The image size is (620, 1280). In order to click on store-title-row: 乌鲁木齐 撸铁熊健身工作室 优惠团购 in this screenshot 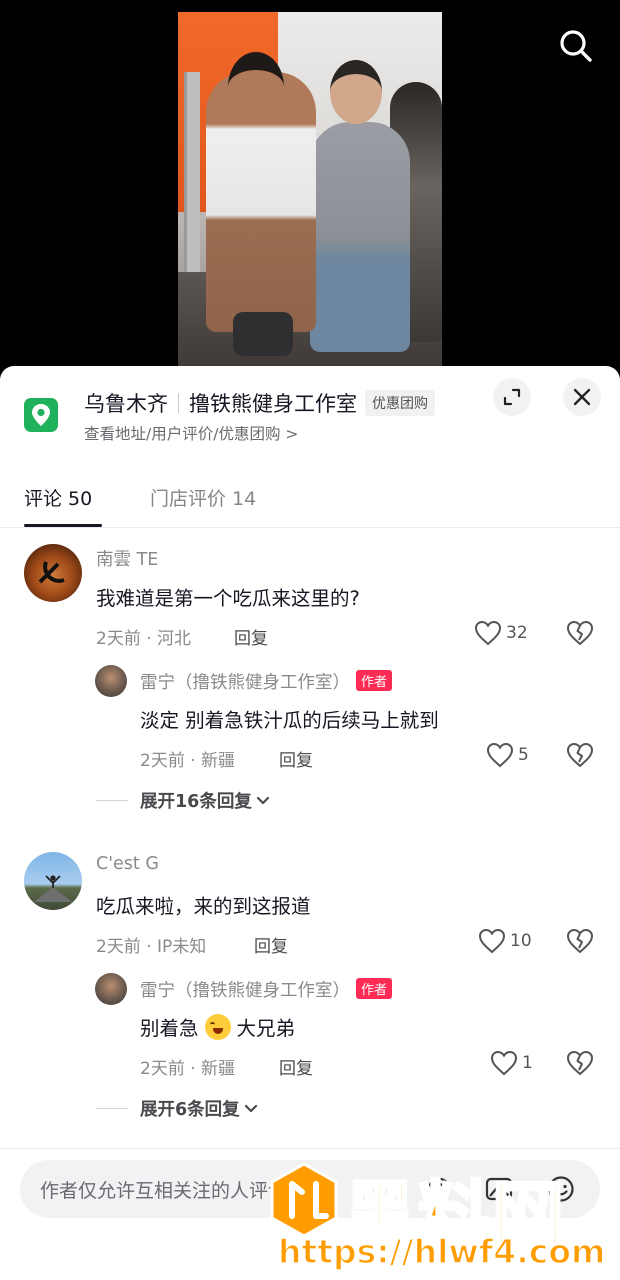, I will do `click(259, 403)`.